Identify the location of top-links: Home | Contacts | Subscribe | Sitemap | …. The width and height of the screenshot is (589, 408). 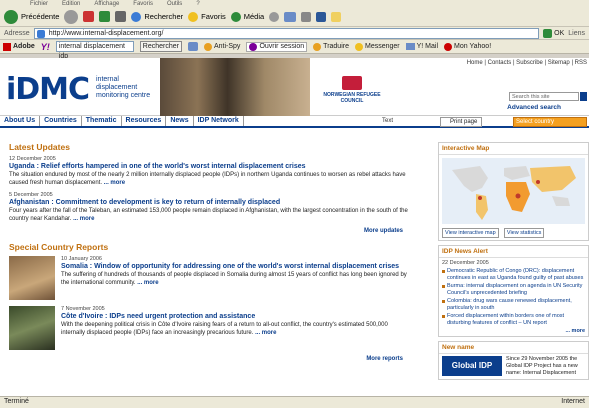
(527, 63).